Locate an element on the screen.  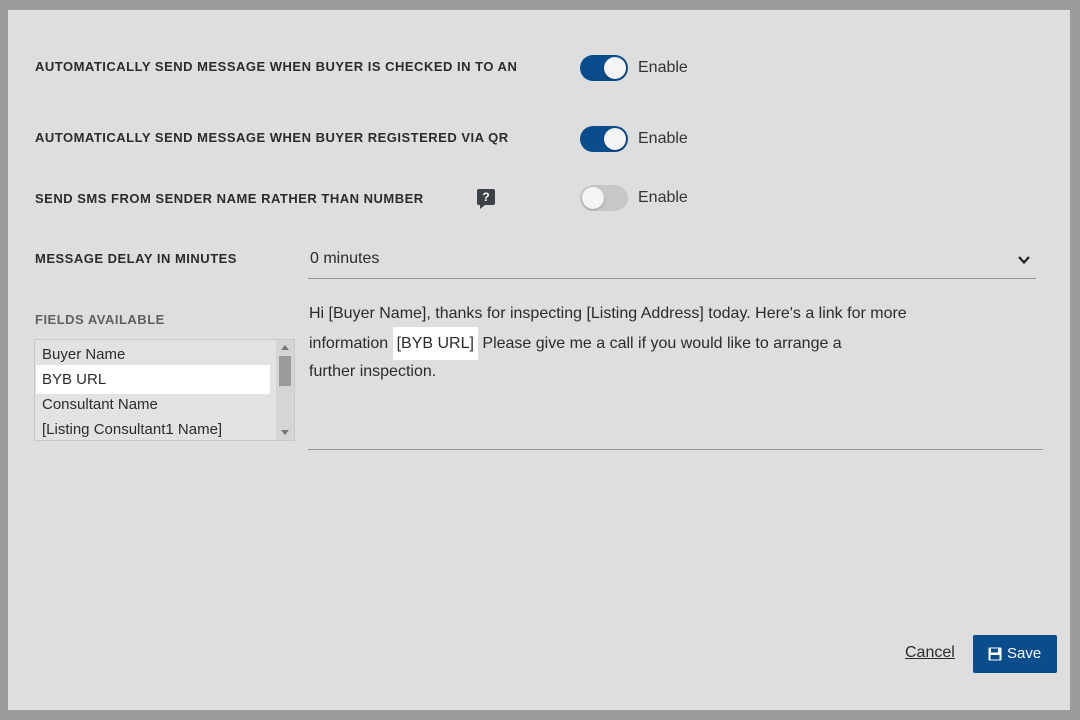
sender-name-enable-label: Enable is located at coordinates (663, 197).